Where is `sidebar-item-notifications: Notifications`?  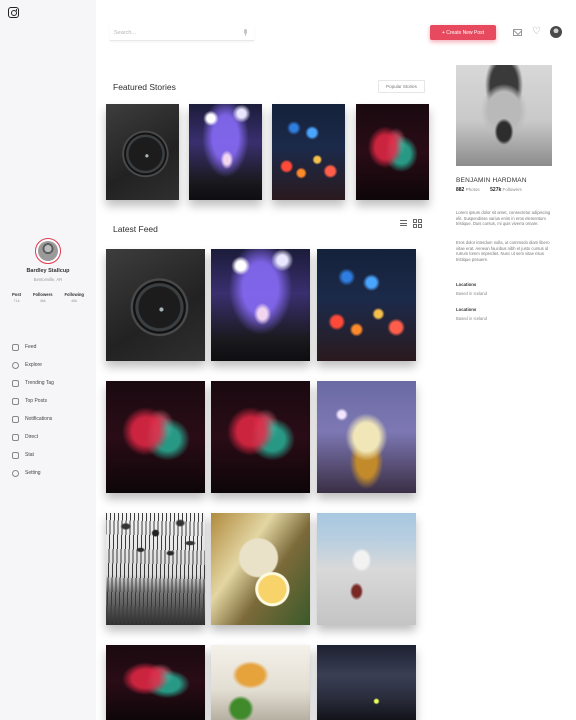 sidebar-item-notifications: Notifications is located at coordinates (33, 419).